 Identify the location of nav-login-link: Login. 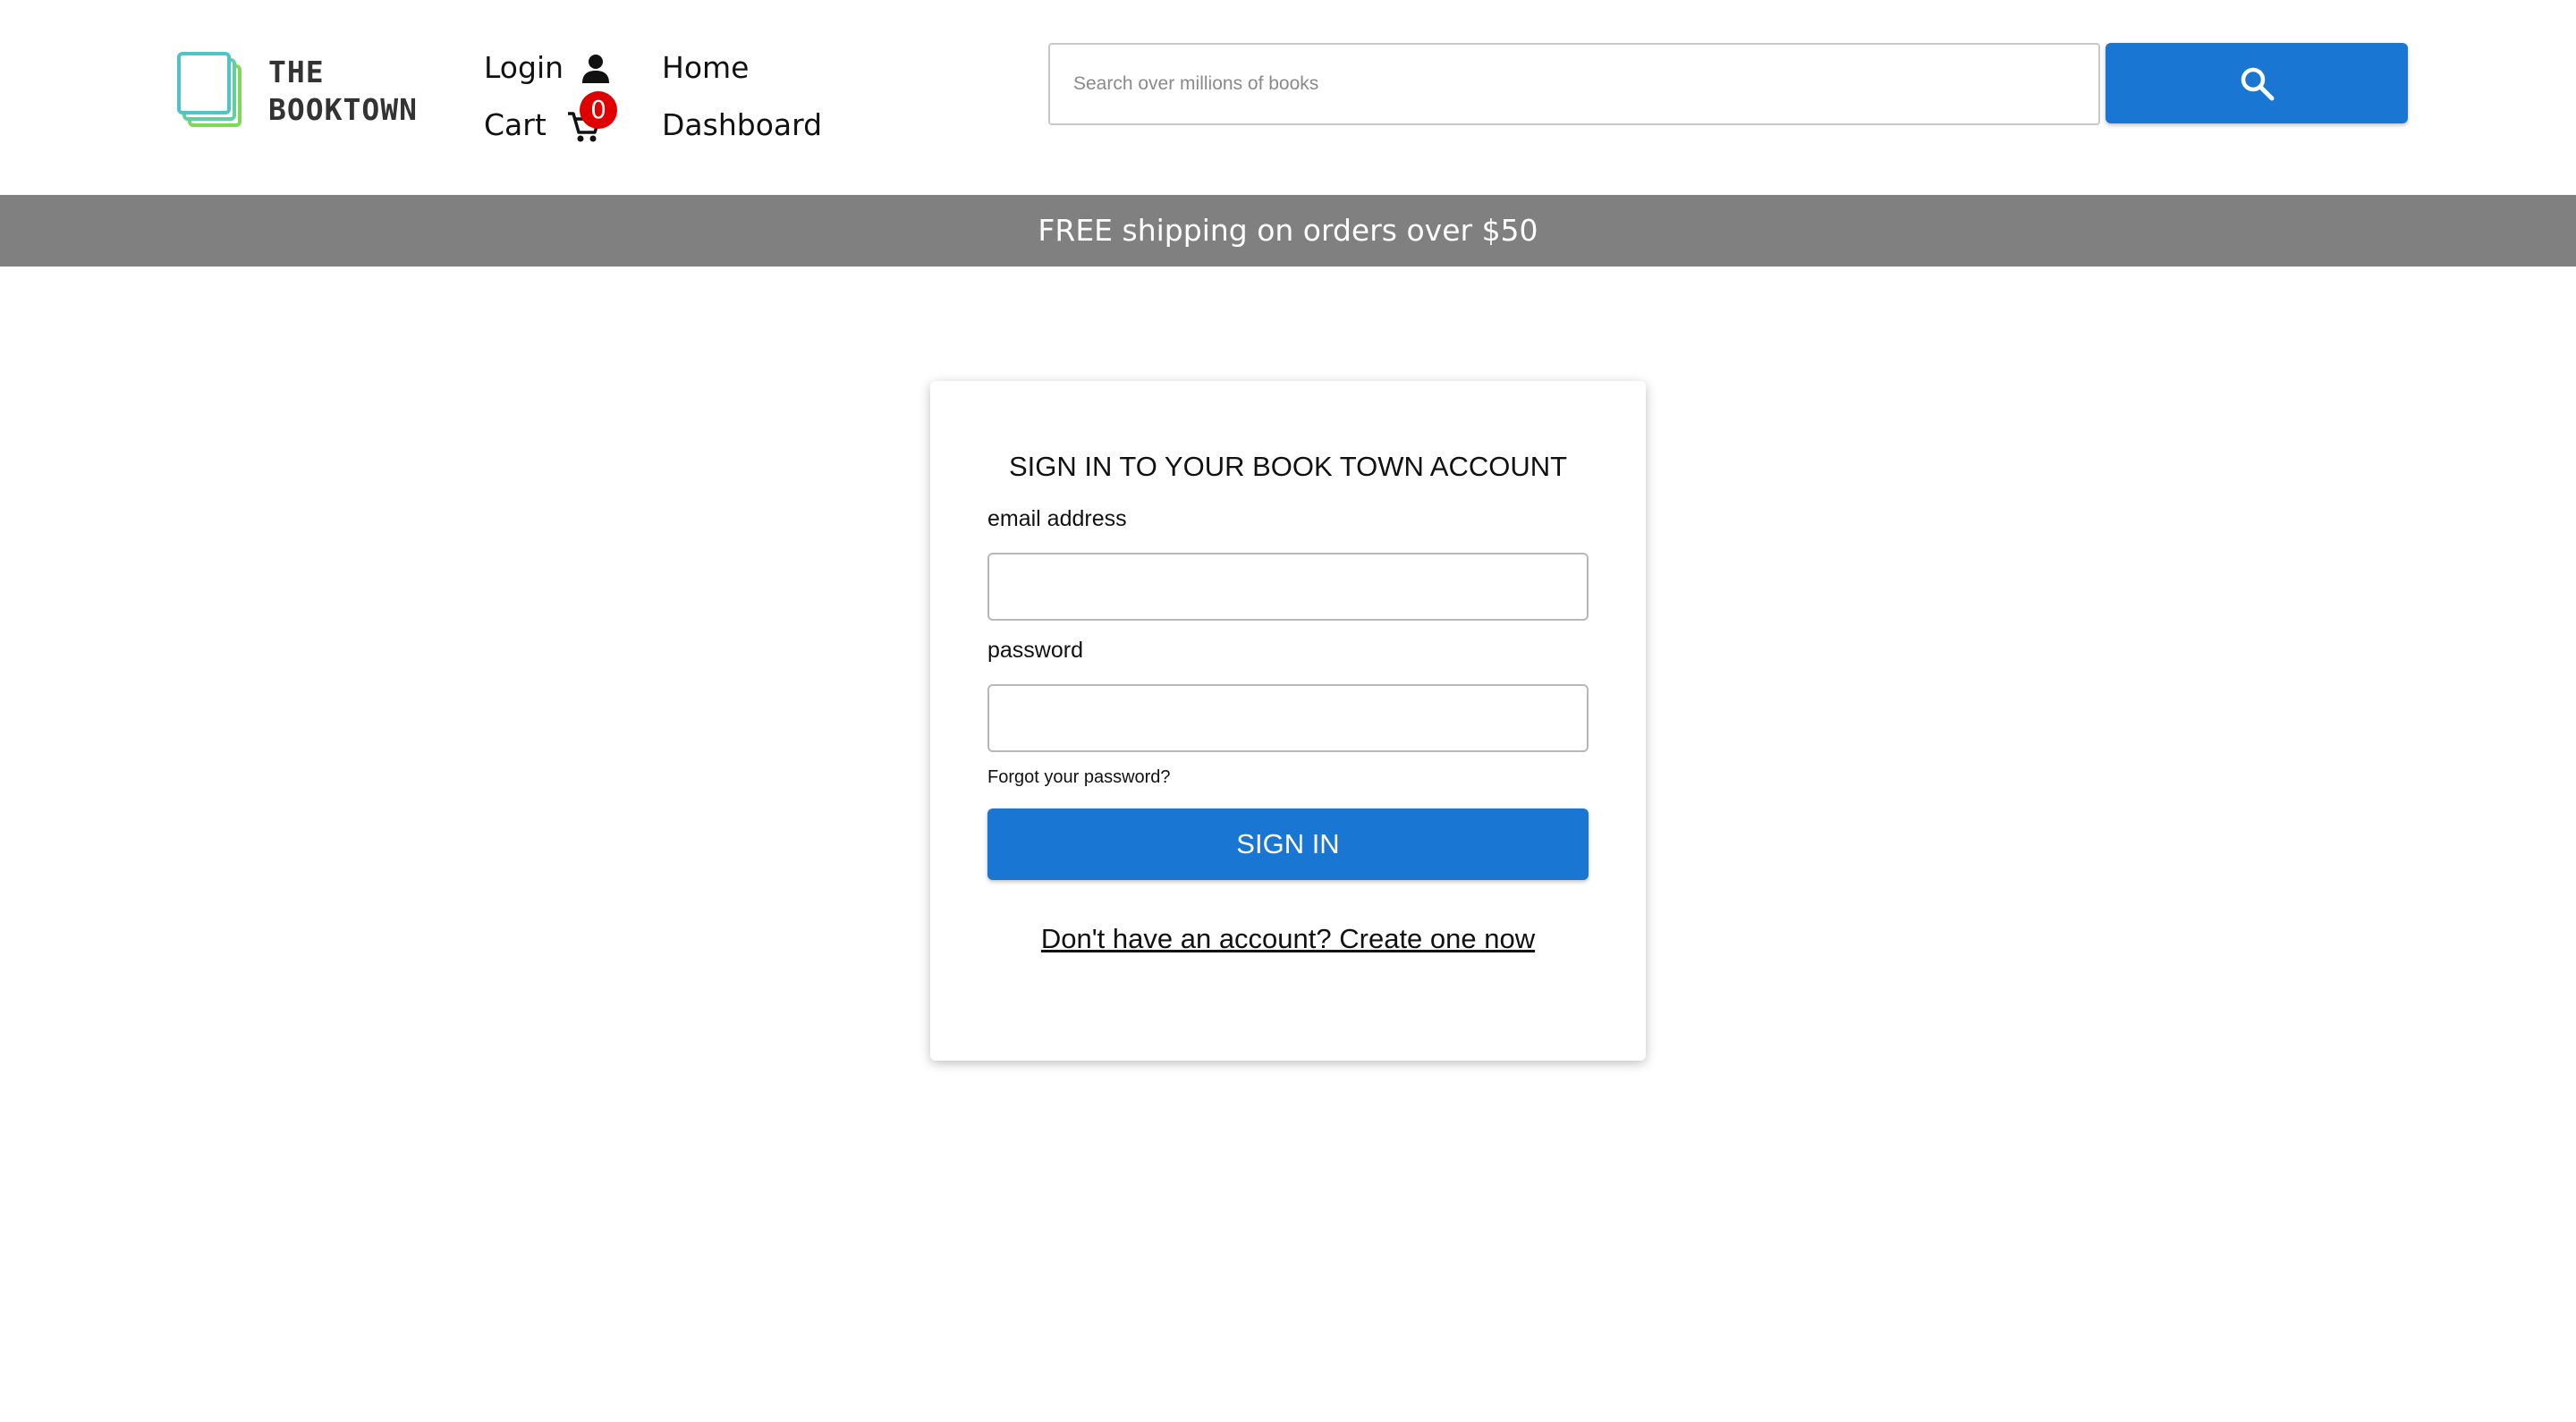
(524, 67).